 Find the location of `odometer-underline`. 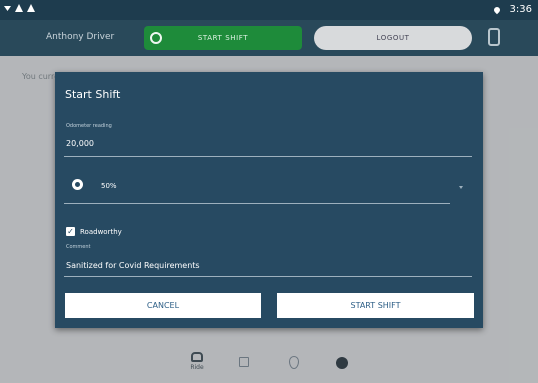

odometer-underline is located at coordinates (268, 156).